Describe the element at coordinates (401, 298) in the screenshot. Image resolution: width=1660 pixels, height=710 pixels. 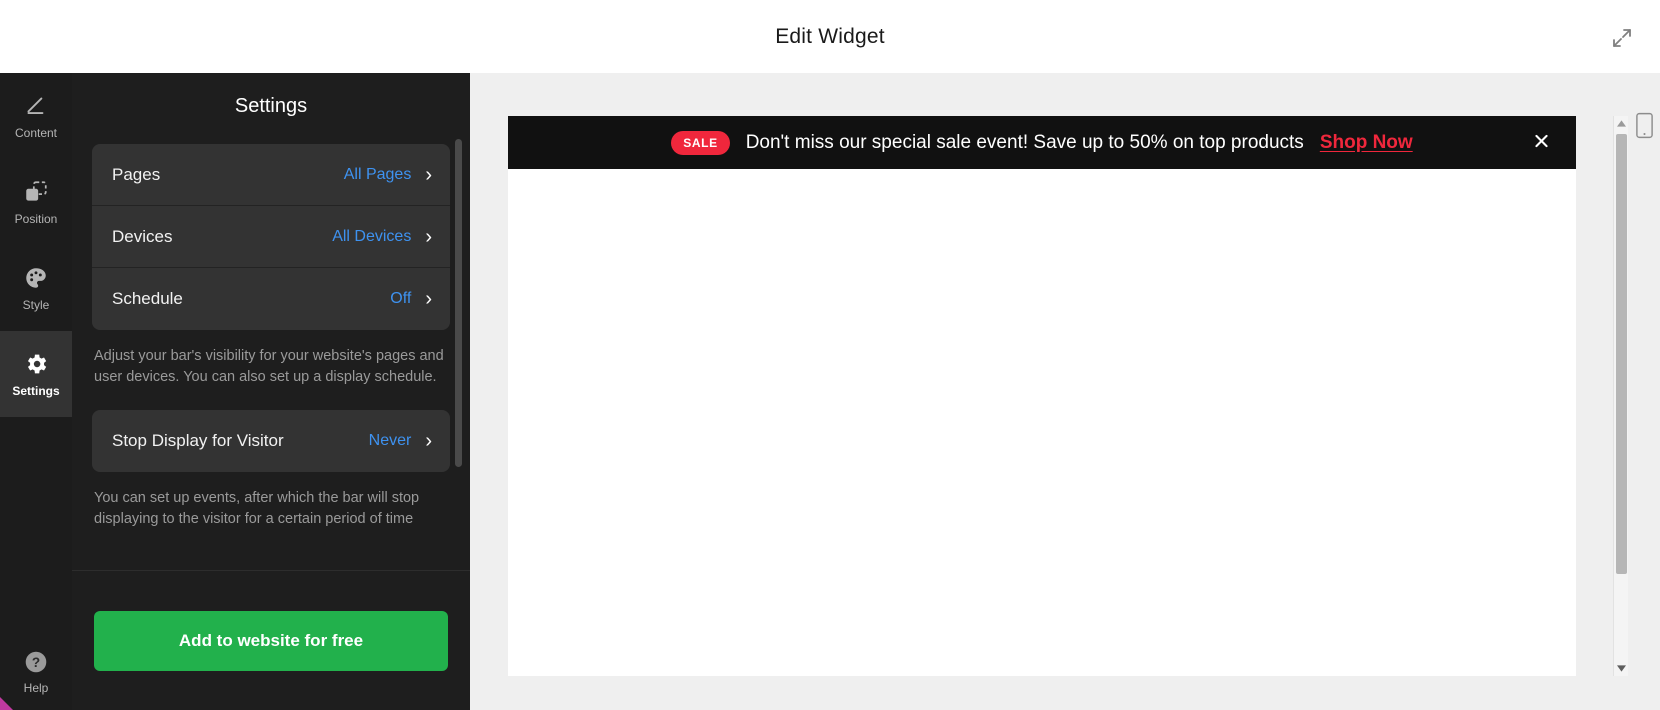
I see `setting-value-schedule: Off` at that location.